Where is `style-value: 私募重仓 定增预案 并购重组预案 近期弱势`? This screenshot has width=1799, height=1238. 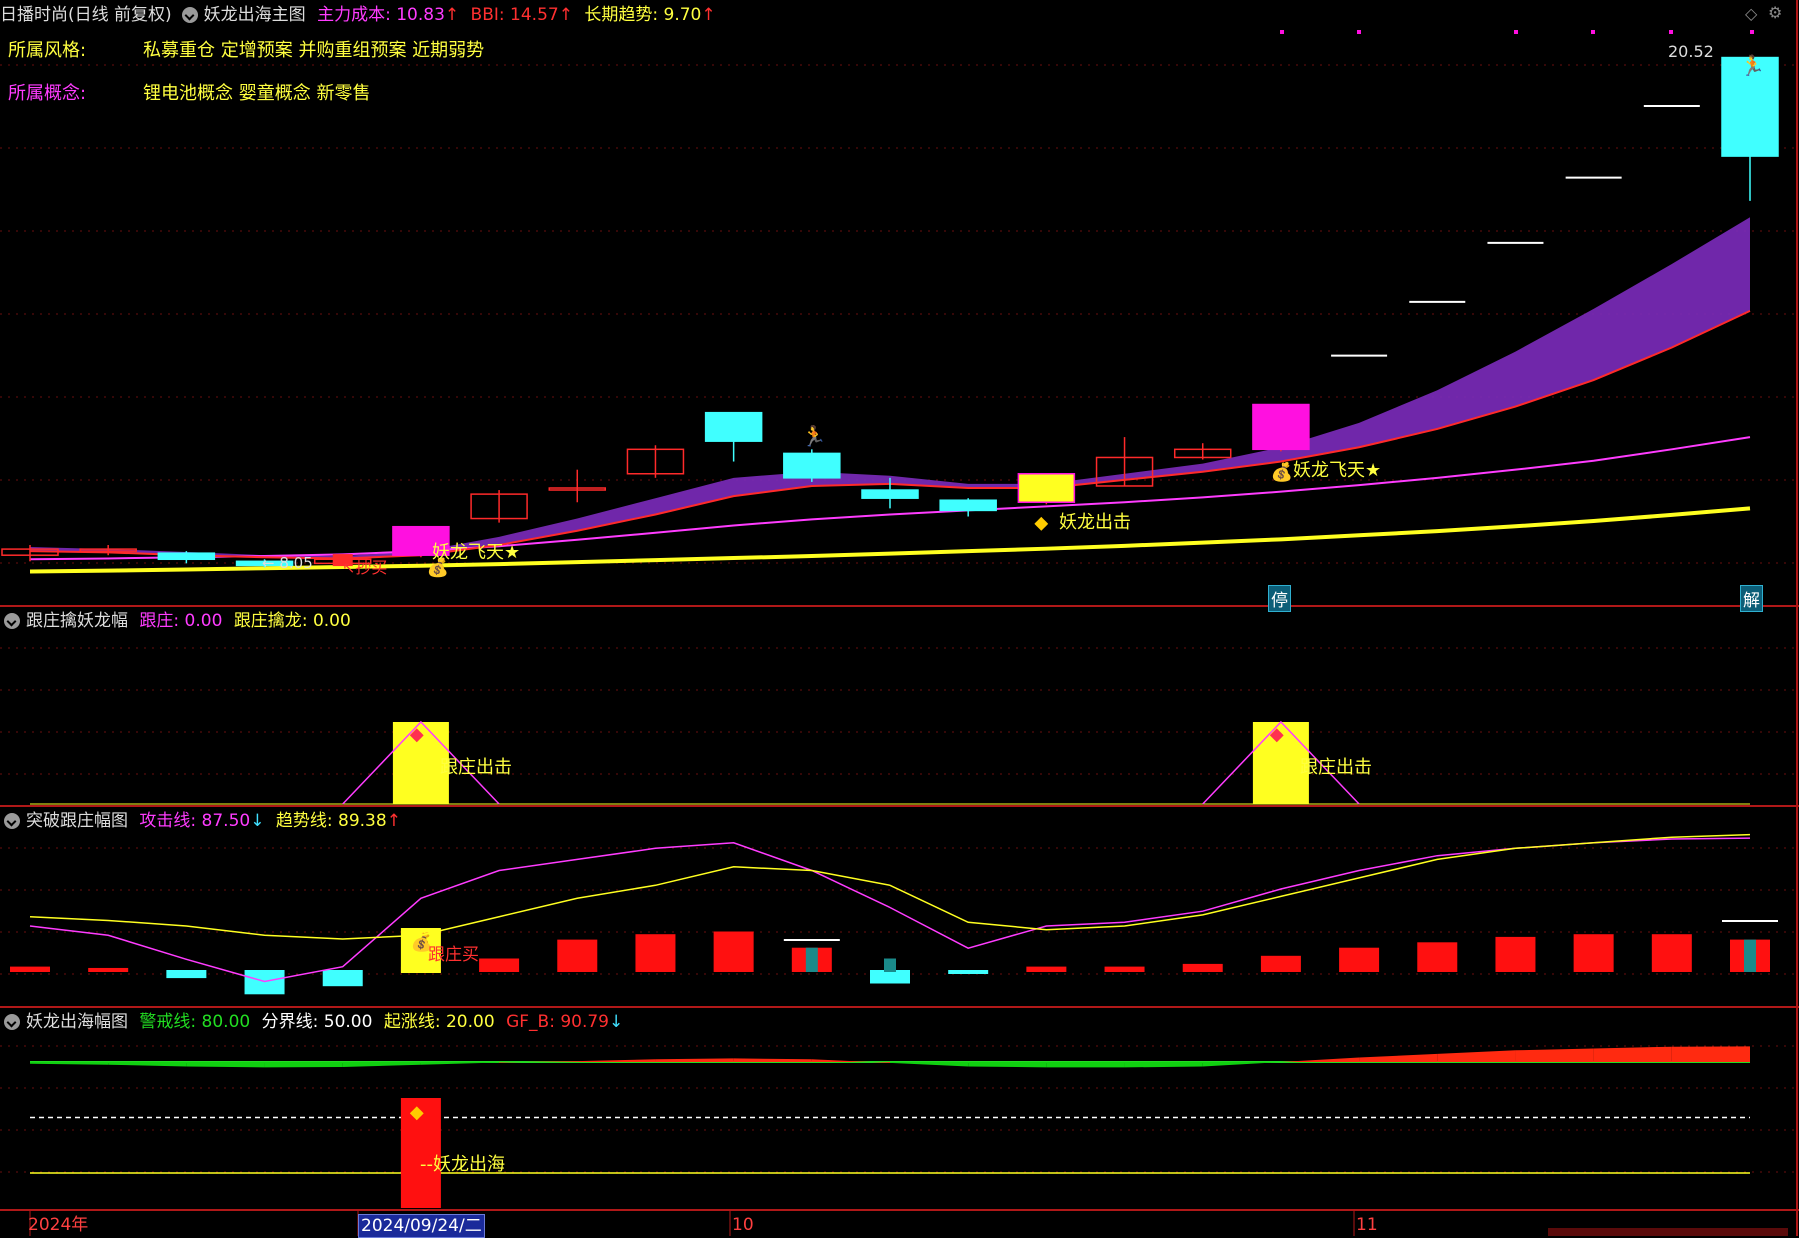
style-value: 私募重仓 定增预案 并购重组预案 近期弱势 is located at coordinates (314, 50).